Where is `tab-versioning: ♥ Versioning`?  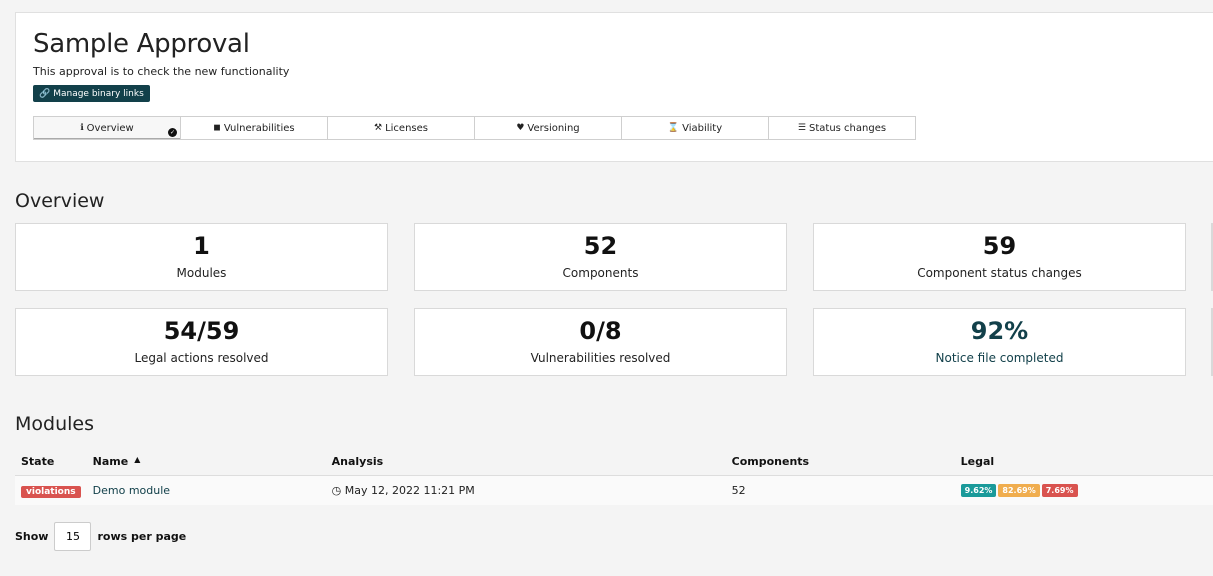
tab-versioning: ♥ Versioning is located at coordinates (548, 128).